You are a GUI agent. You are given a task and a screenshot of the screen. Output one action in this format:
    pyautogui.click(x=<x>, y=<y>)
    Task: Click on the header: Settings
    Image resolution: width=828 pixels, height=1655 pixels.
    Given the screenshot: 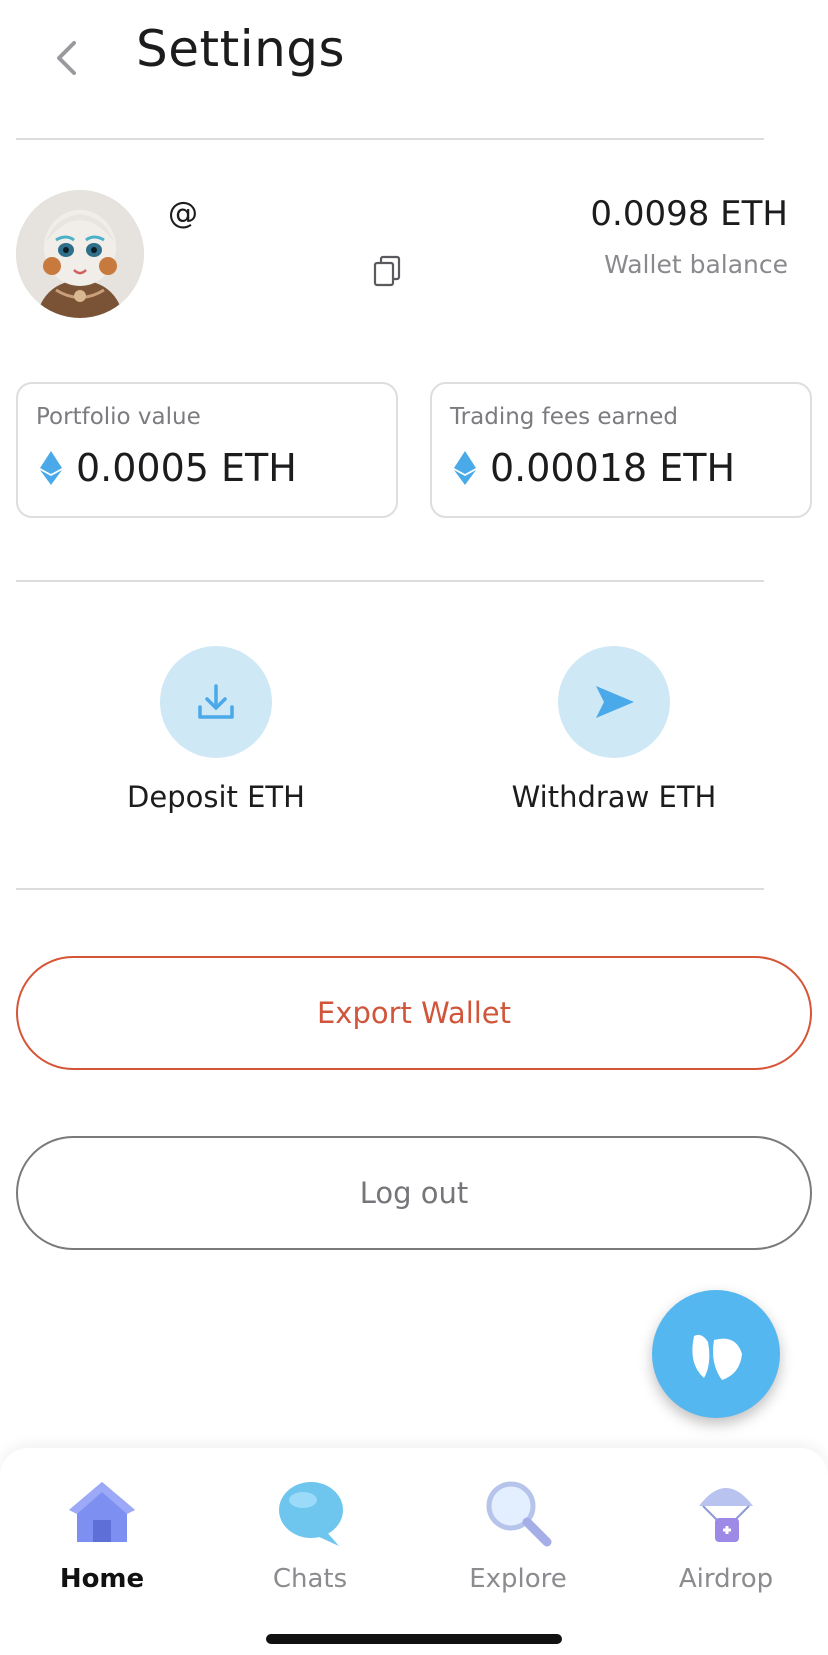 What is the action you would take?
    pyautogui.click(x=414, y=70)
    